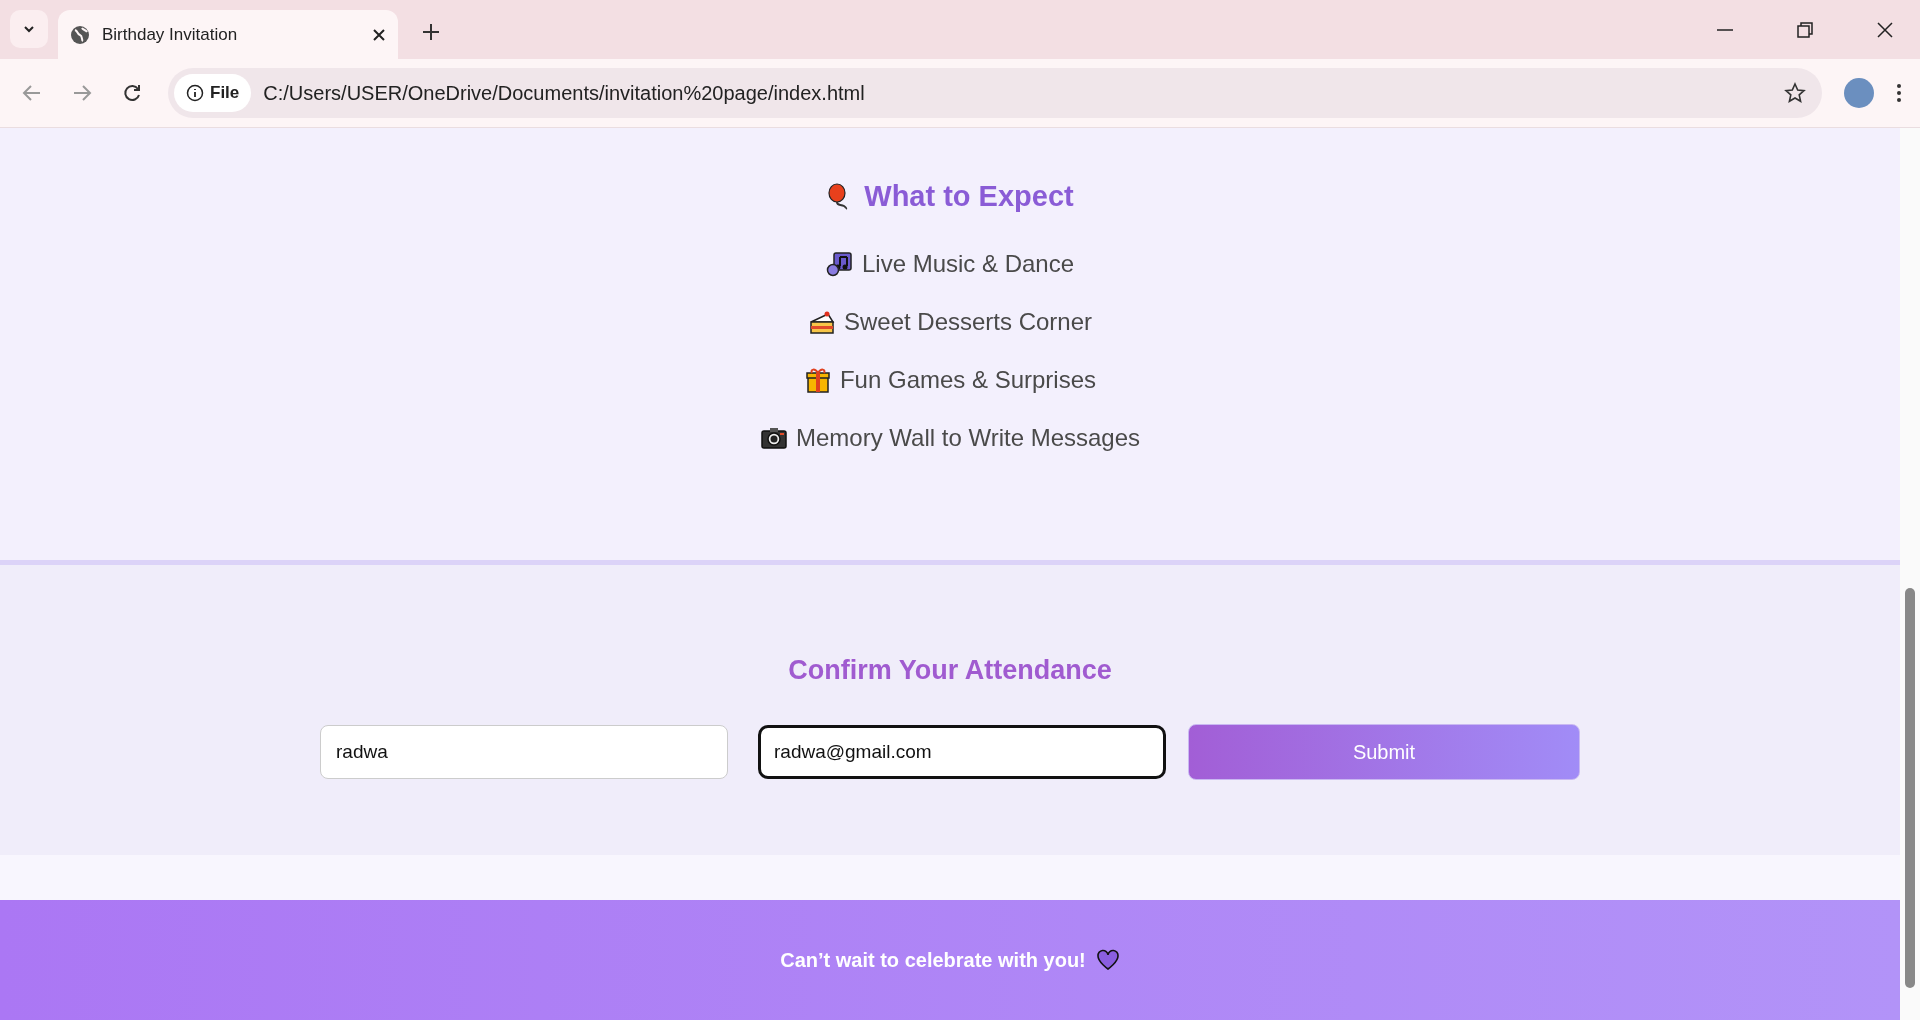  What do you see at coordinates (32, 93) in the screenshot?
I see `arrow-left-icon` at bounding box center [32, 93].